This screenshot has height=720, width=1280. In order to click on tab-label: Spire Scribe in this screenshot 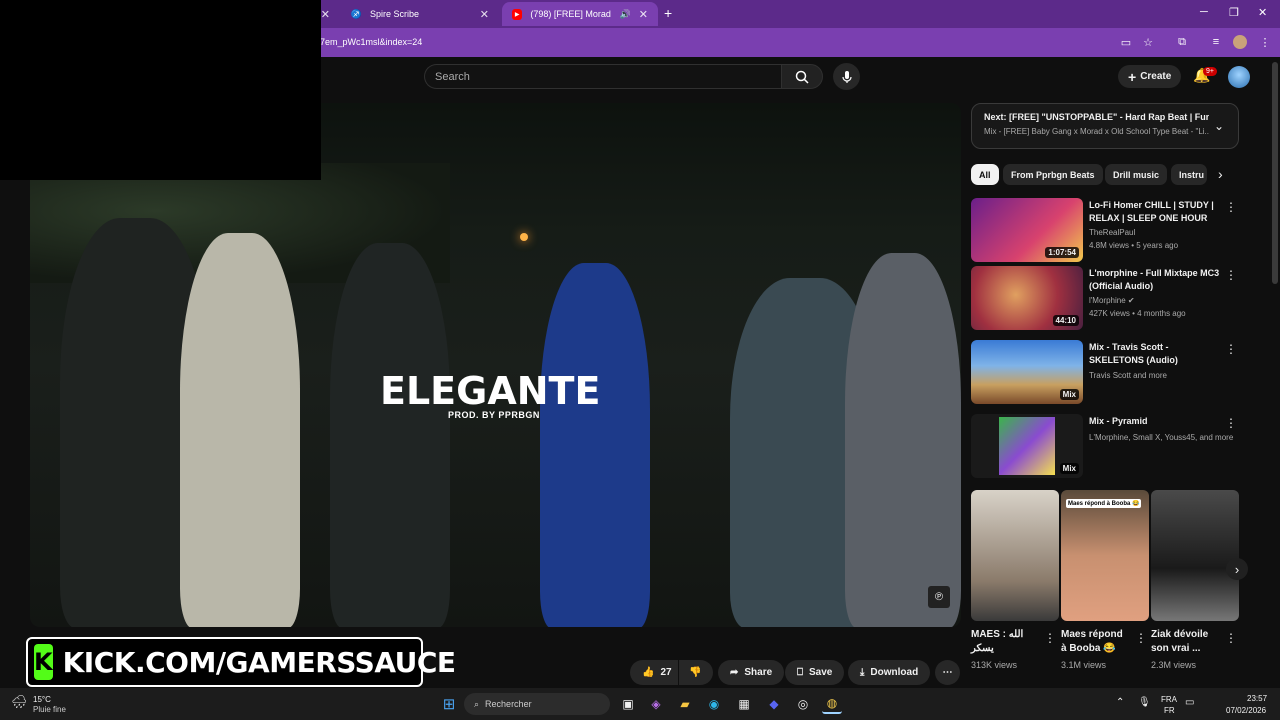, I will do `click(395, 14)`.